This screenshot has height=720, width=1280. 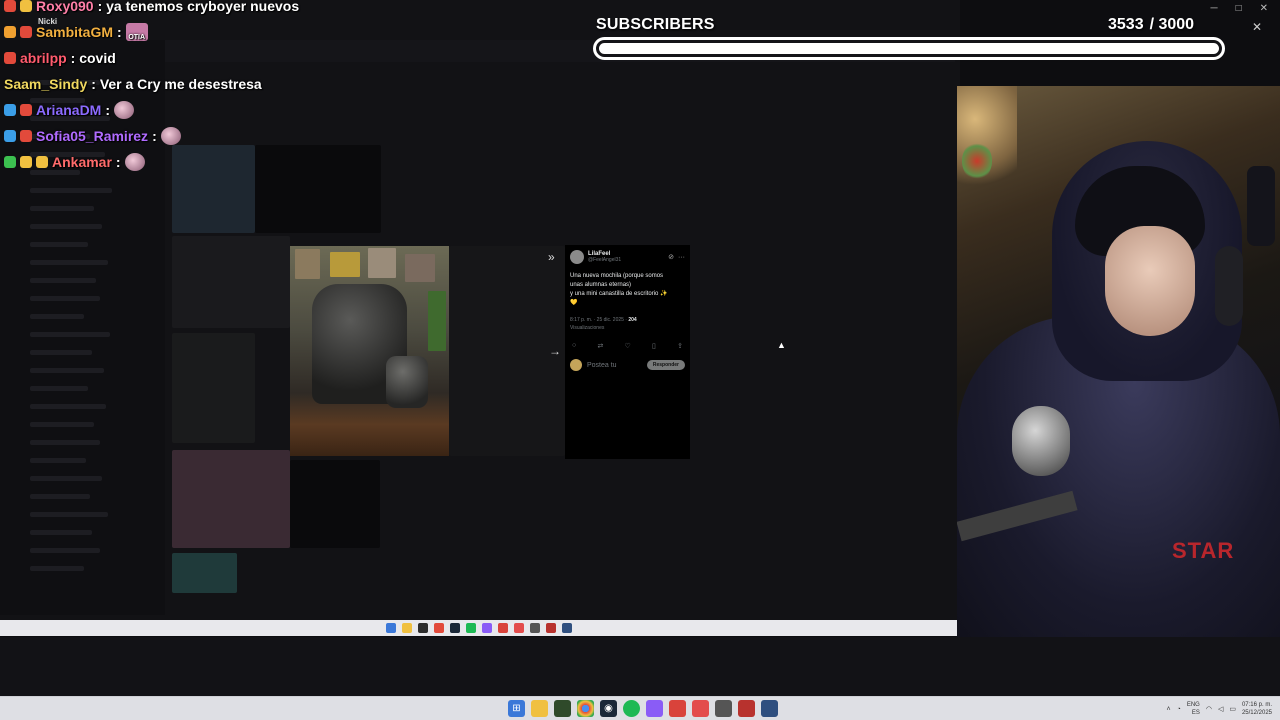 I want to click on clock: 07:16 p. m. 25/12/2025, so click(x=1257, y=709).